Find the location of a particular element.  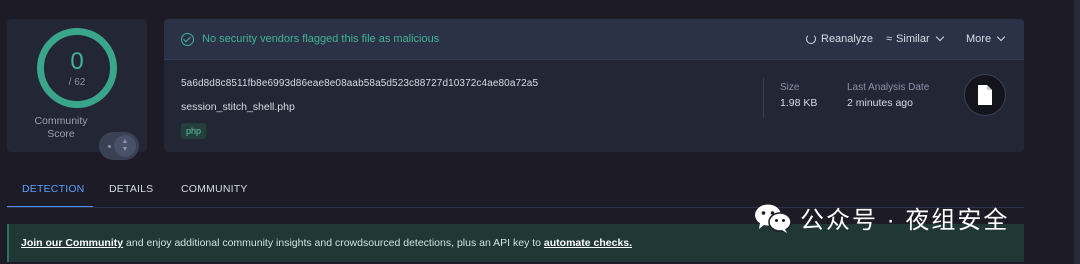

refresh-icon is located at coordinates (811, 39).